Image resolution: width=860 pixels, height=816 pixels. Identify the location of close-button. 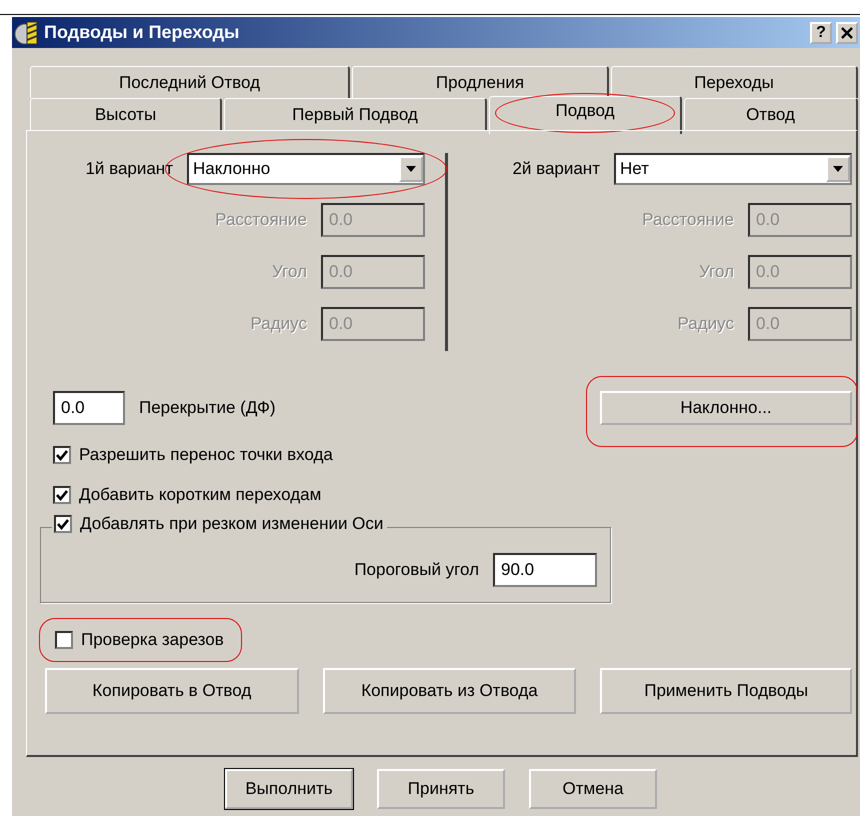
(847, 33).